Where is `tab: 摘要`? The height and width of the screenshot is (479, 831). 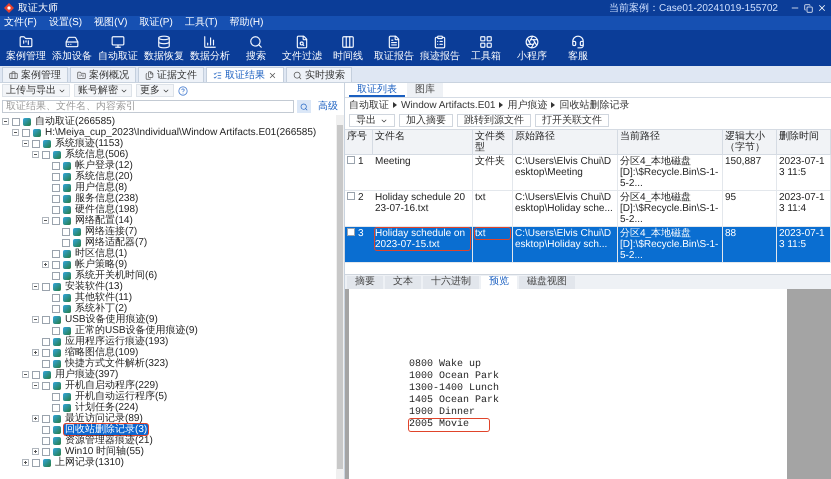 tab: 摘要 is located at coordinates (365, 282).